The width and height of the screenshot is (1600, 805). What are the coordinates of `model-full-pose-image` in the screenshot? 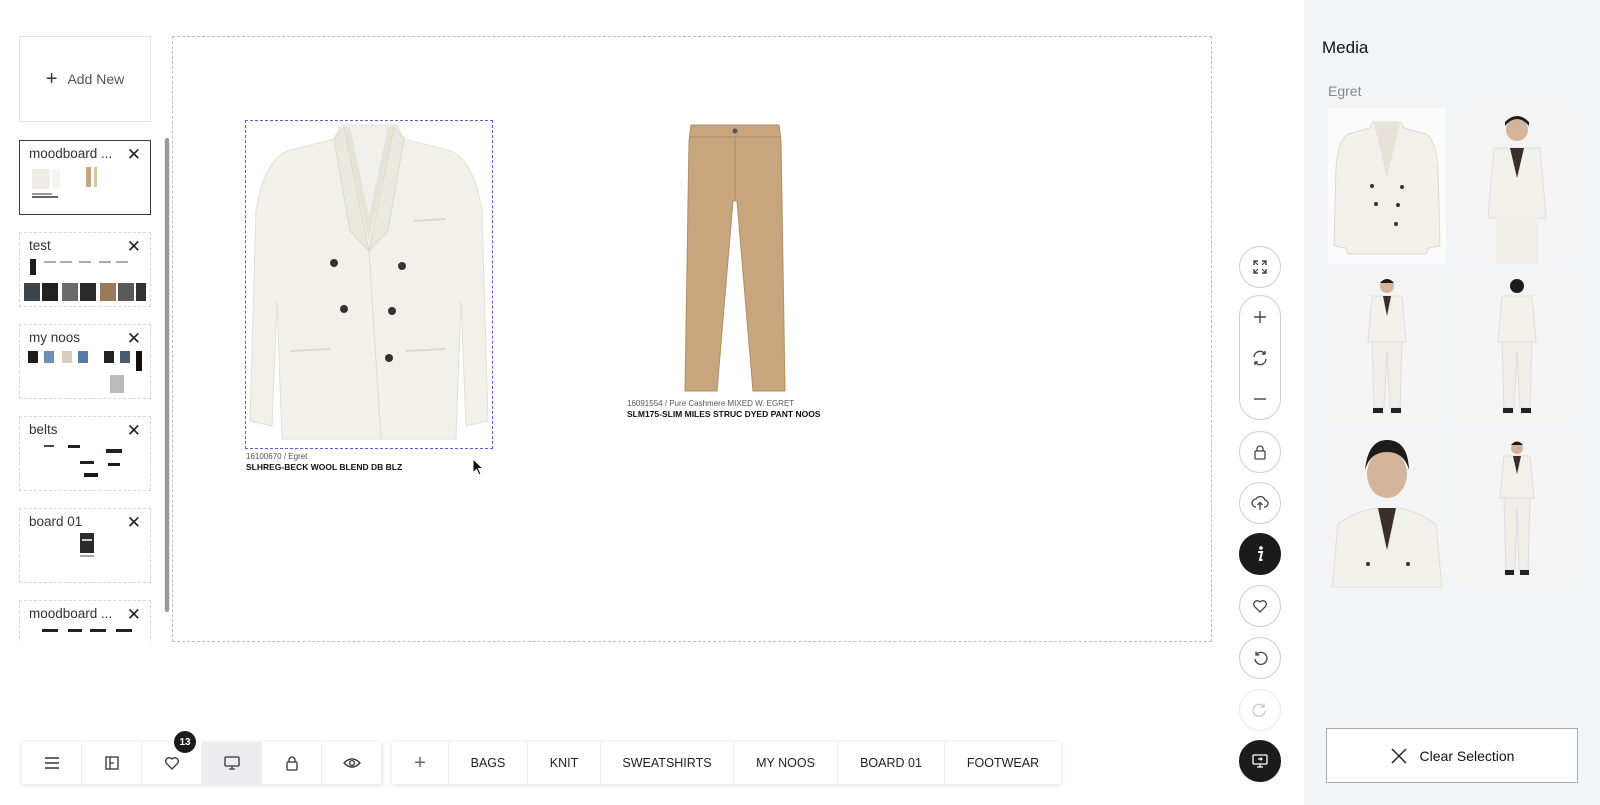 It's located at (1517, 510).